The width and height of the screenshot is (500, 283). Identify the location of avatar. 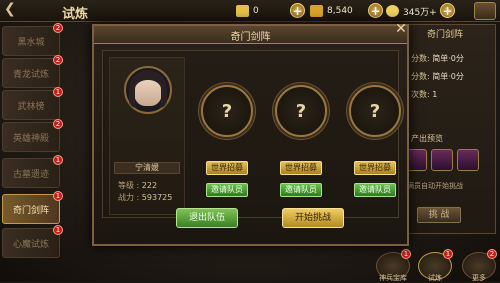
(148, 90).